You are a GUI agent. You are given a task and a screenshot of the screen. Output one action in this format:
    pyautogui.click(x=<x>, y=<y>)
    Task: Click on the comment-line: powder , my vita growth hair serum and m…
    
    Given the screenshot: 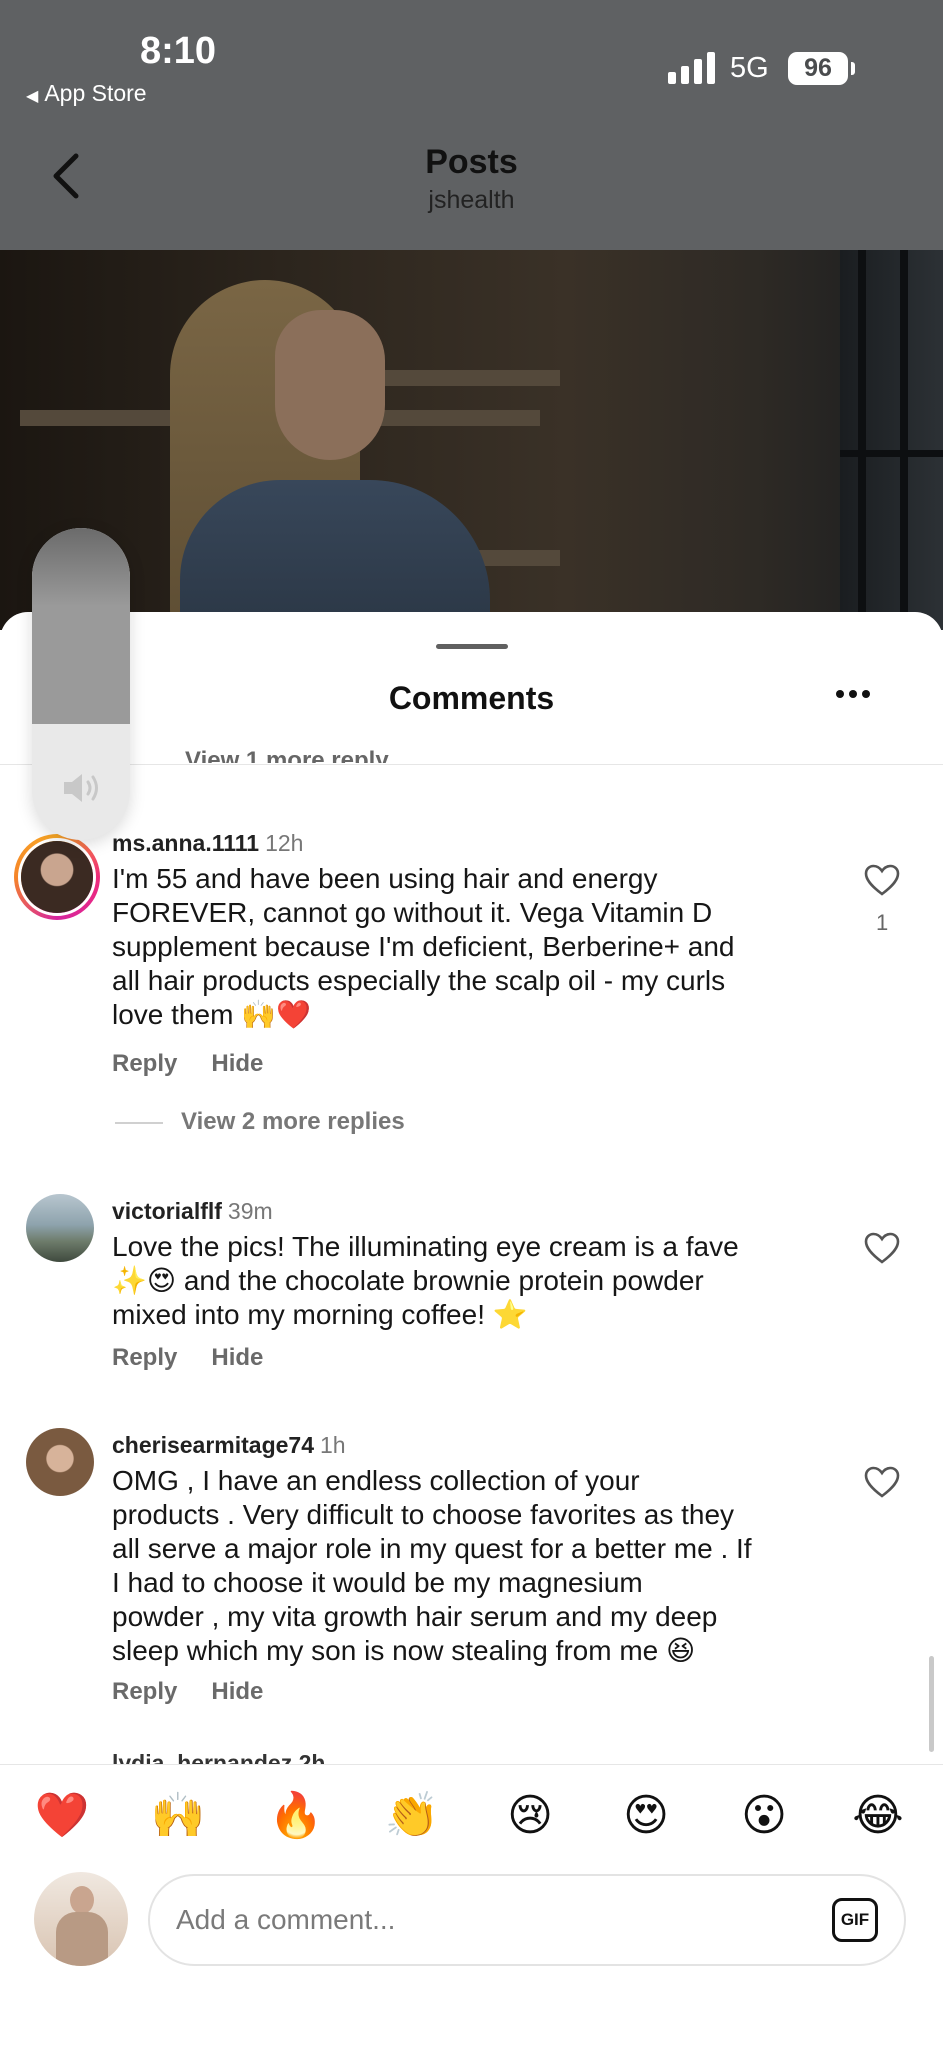 What is the action you would take?
    pyautogui.click(x=415, y=1616)
    